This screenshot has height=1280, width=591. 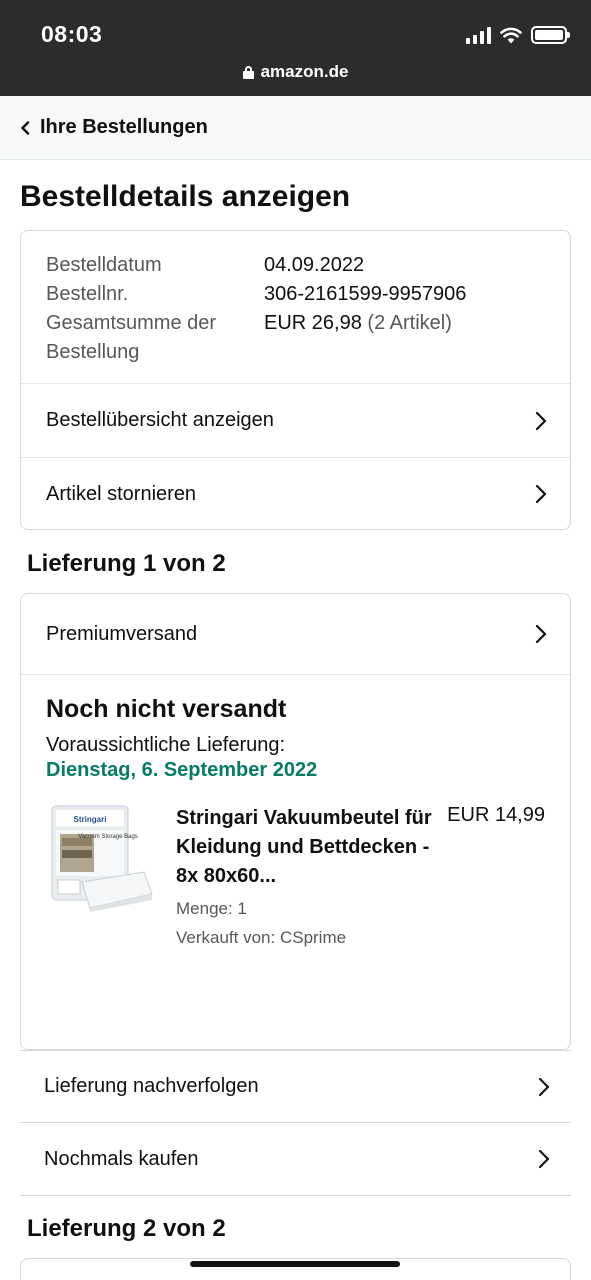 I want to click on product-image: Stringari Vacuum Storage Bags, so click(x=100, y=858).